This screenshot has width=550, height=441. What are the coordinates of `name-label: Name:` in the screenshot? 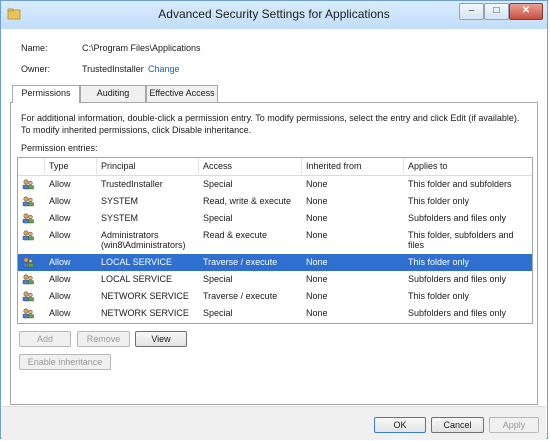 It's located at (34, 48).